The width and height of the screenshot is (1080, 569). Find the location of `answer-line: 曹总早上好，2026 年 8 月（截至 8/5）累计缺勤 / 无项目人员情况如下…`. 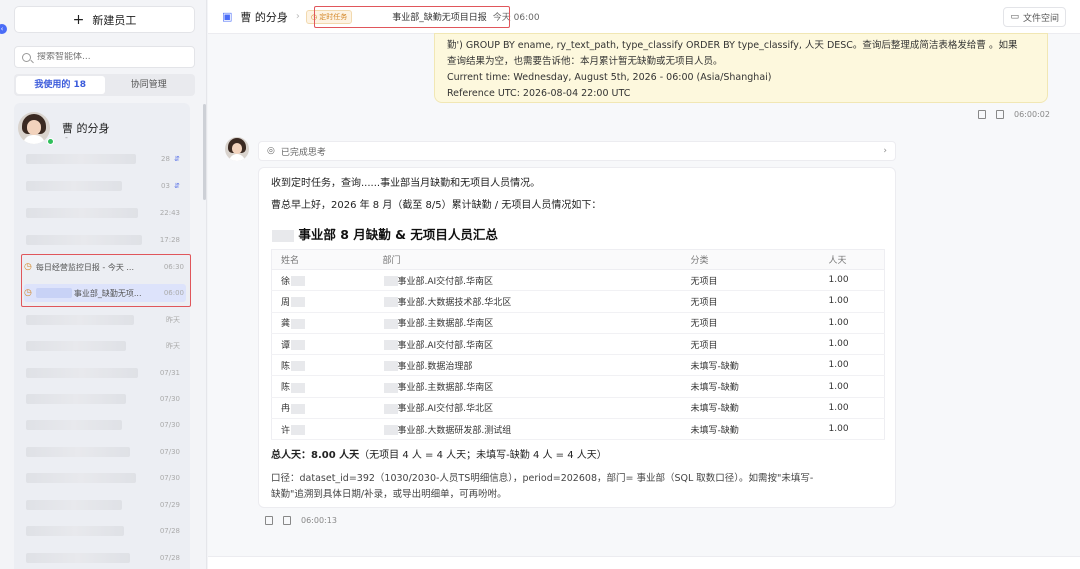

answer-line: 曹总早上好，2026 年 8 月（截至 8/5）累计缺勤 / 无项目人员情况如下… is located at coordinates (436, 205).